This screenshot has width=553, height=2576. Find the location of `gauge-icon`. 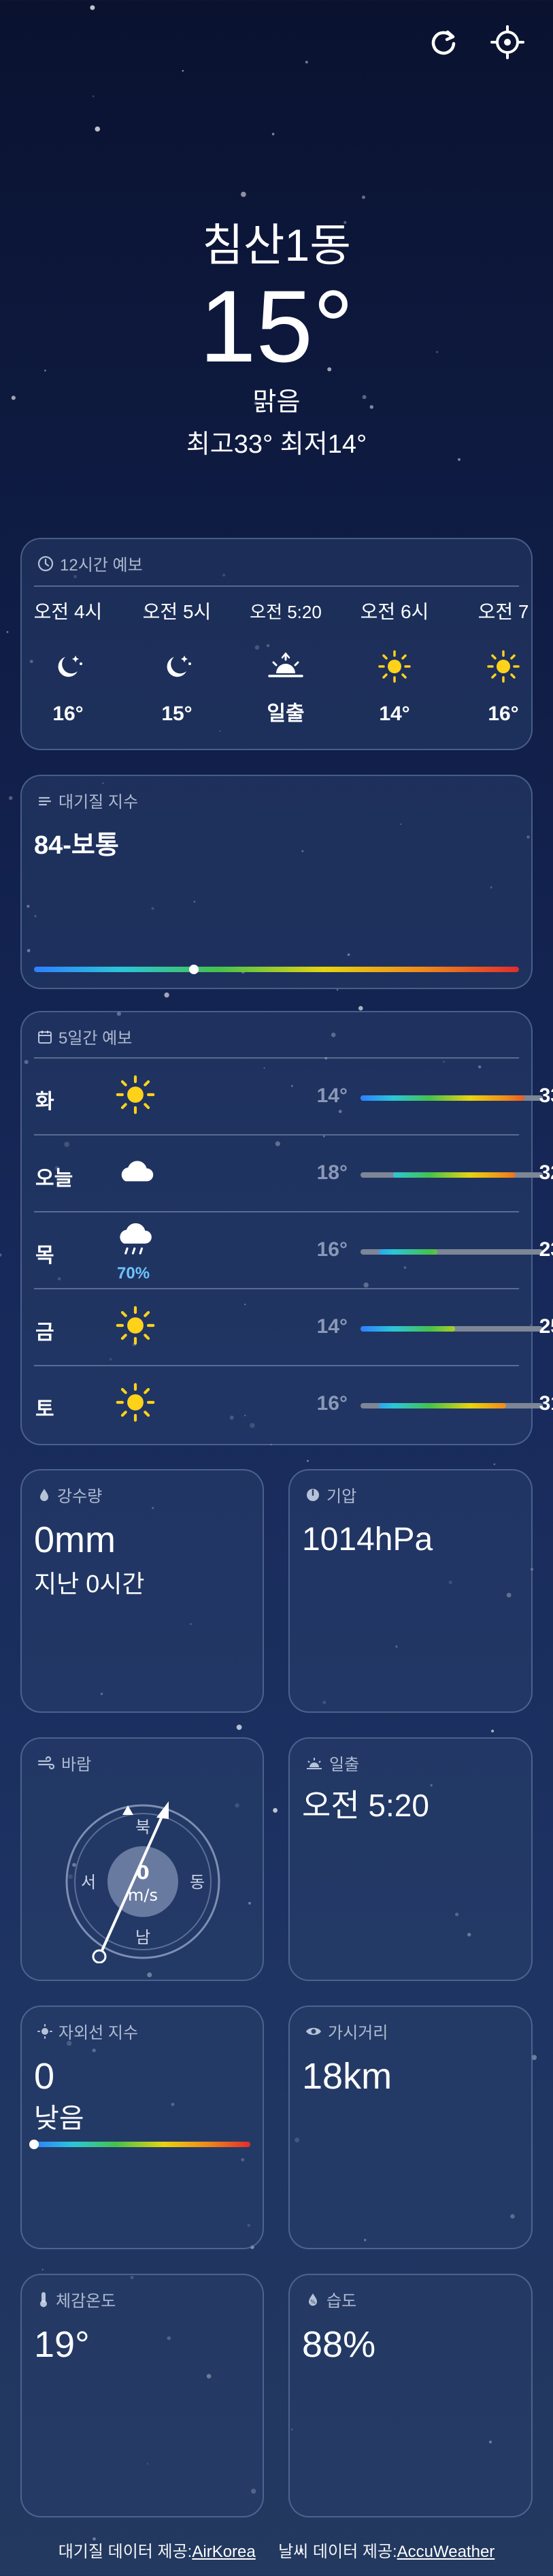

gauge-icon is located at coordinates (313, 1494).